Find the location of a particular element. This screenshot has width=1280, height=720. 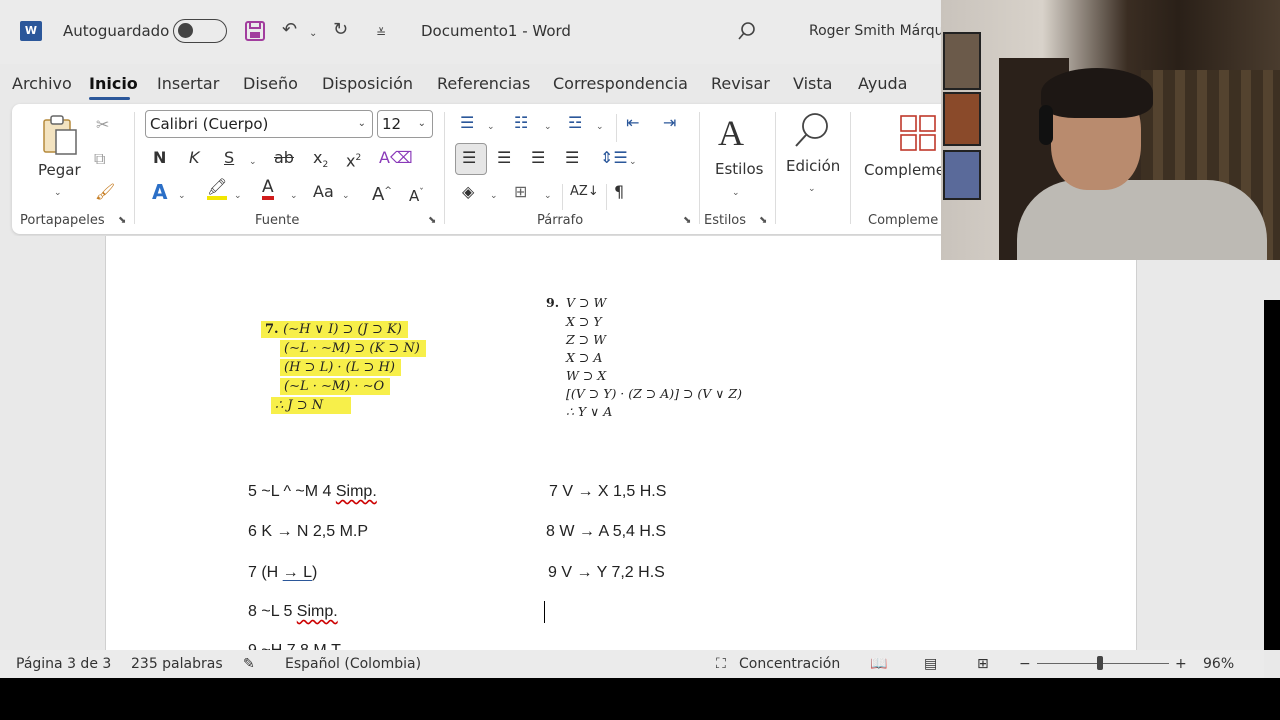

increase-indent-icon: ⇥ is located at coordinates (669, 123).